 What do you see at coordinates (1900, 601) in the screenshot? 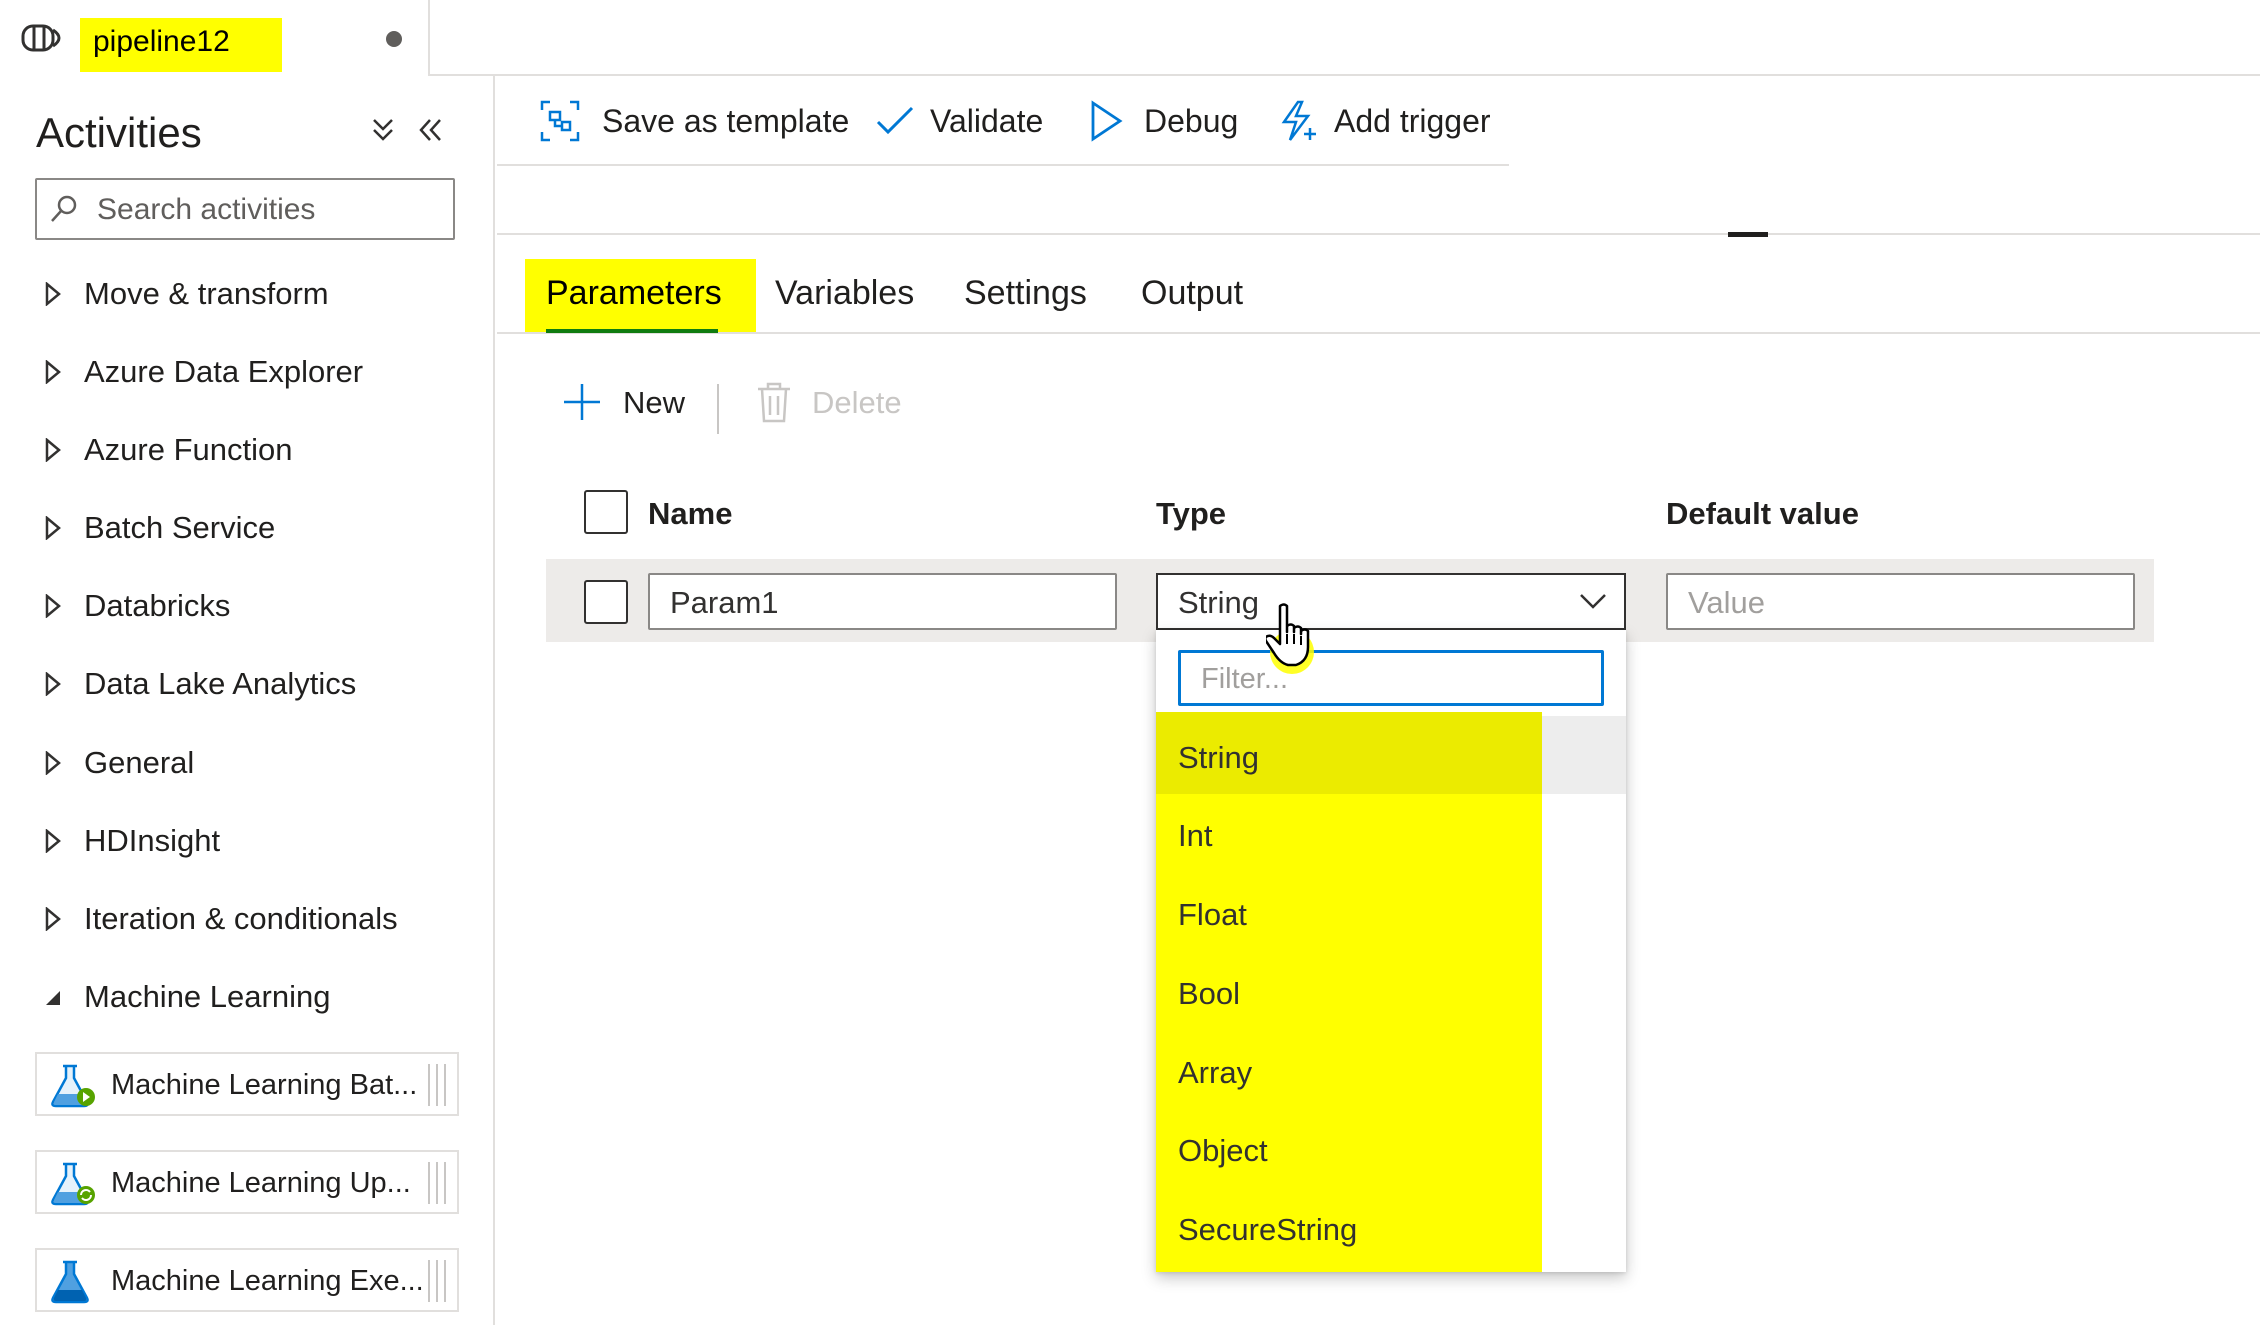
I see `default-value-input: Value` at bounding box center [1900, 601].